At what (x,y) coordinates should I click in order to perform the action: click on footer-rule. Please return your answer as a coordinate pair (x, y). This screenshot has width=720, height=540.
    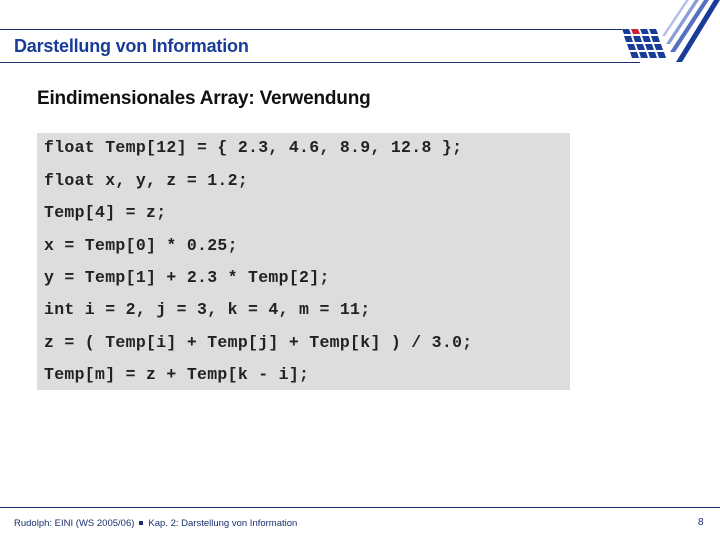
    Looking at the image, I should click on (360, 507).